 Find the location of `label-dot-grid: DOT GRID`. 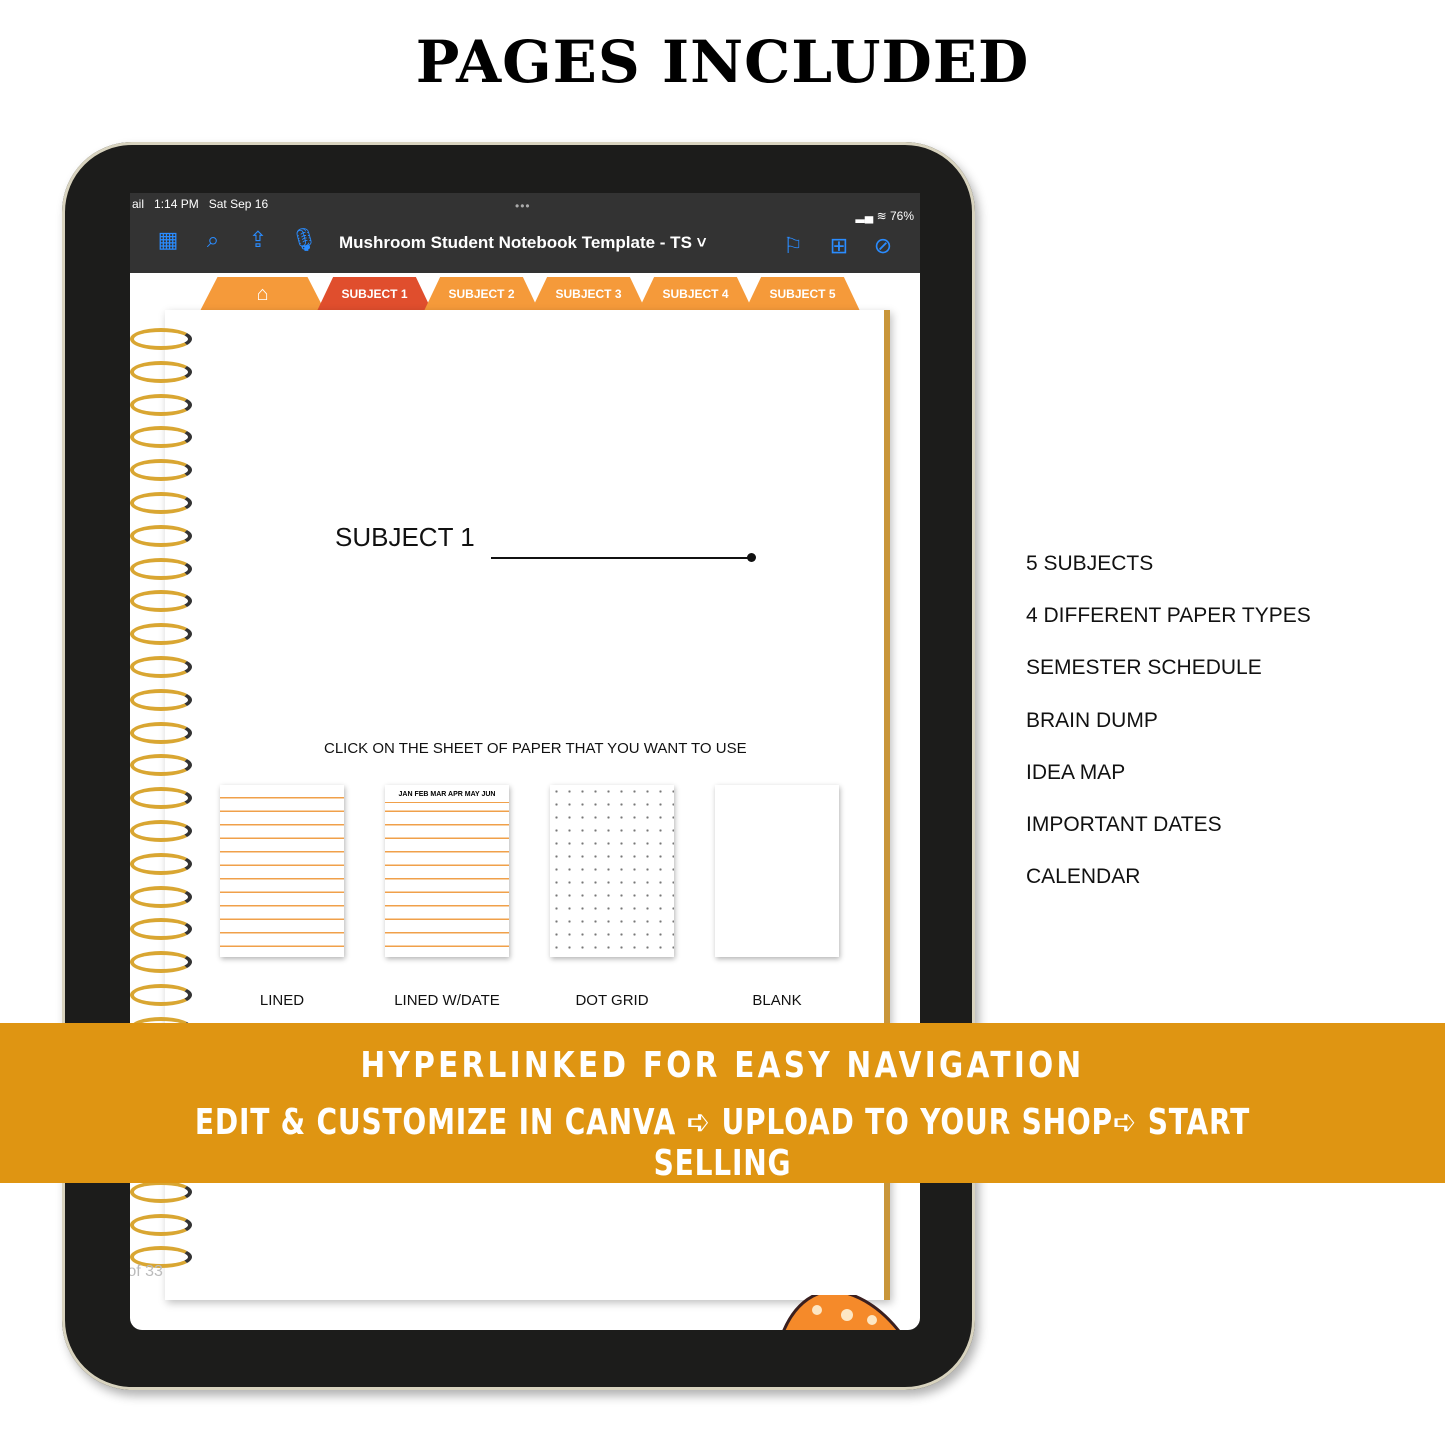

label-dot-grid: DOT GRID is located at coordinates (612, 1000).